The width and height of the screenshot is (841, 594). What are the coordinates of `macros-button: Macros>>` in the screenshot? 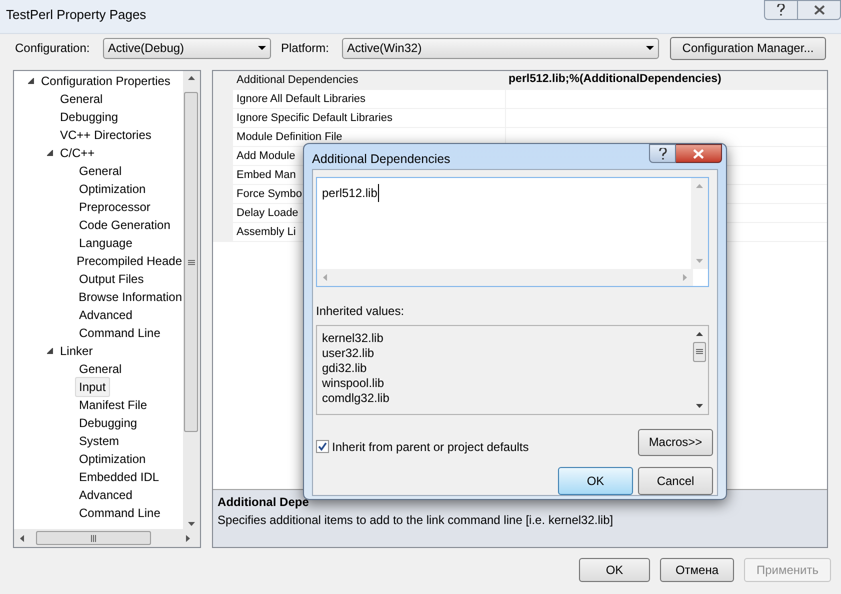 It's located at (675, 442).